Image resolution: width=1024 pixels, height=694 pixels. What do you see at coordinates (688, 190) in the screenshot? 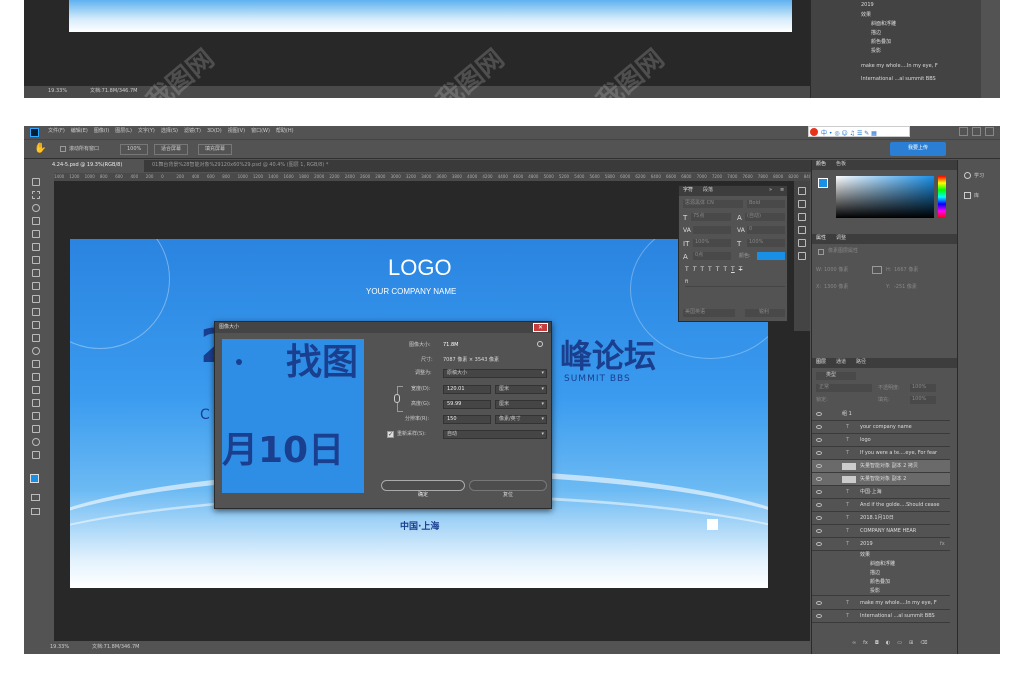
I see `tab-character: 字符` at bounding box center [688, 190].